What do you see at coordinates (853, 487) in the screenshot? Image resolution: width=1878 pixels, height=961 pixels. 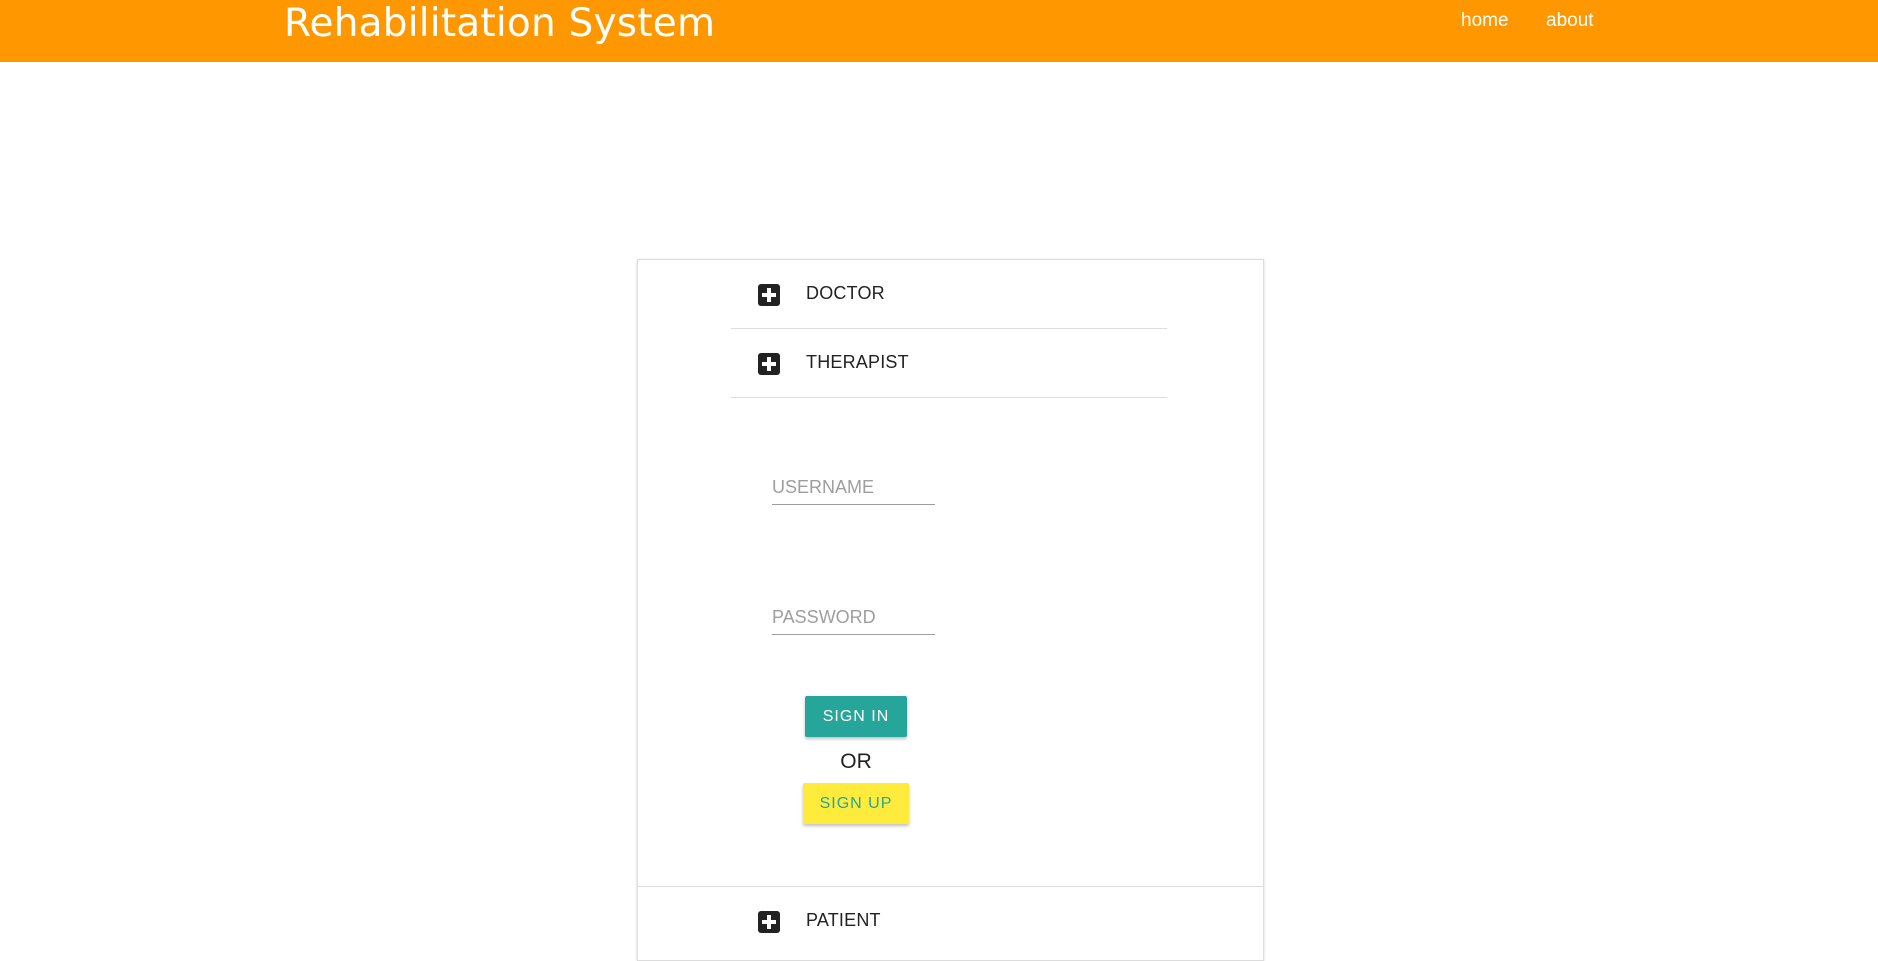 I see `username-input` at bounding box center [853, 487].